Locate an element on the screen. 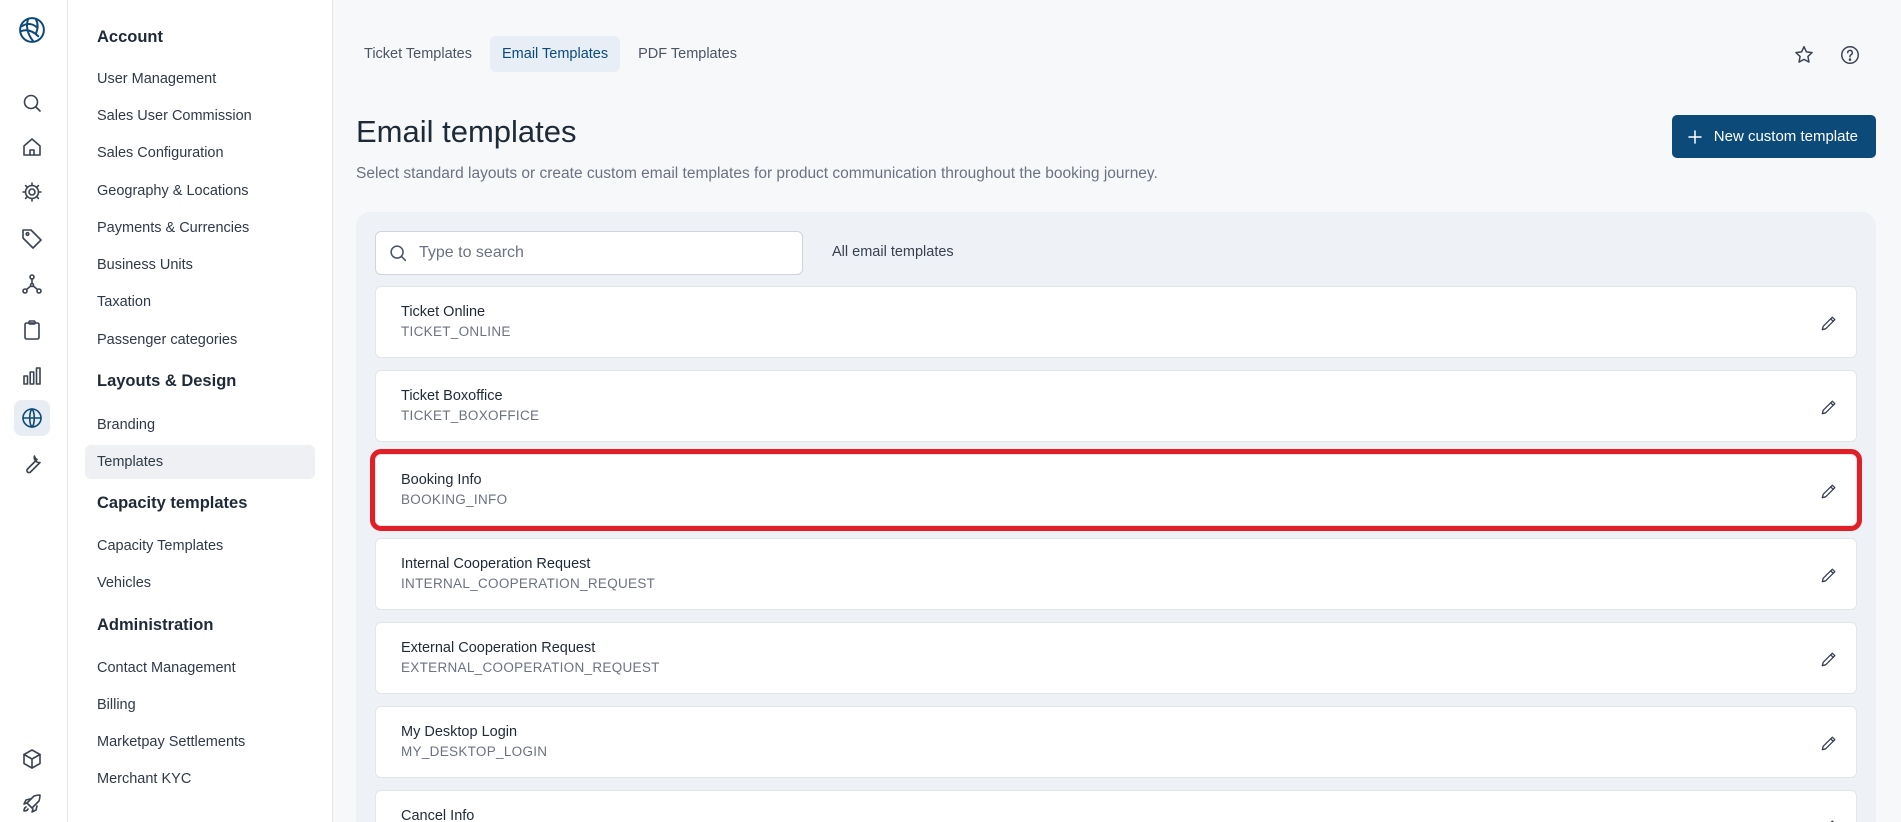 Image resolution: width=1901 pixels, height=822 pixels. nav-item-marketpay-settlements: Marketpay Settlements is located at coordinates (200, 742).